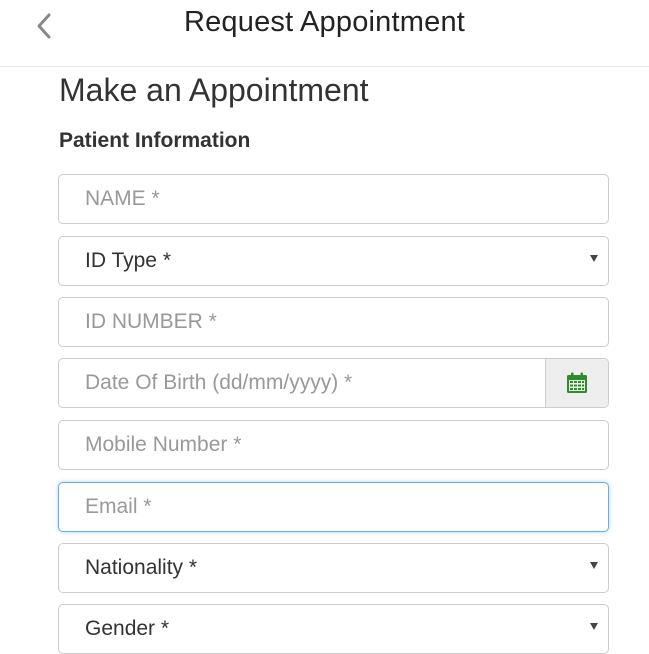 The image size is (649, 654). What do you see at coordinates (333, 568) in the screenshot?
I see `nationality-select: Nationality *` at bounding box center [333, 568].